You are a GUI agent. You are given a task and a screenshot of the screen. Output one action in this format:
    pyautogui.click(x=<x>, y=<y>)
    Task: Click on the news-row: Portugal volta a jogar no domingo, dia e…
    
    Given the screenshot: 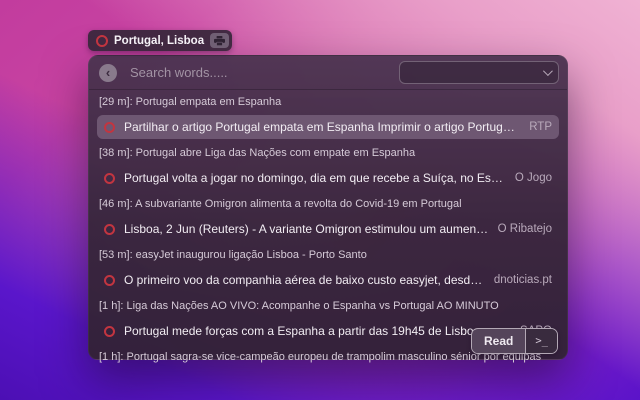 What is the action you would take?
    pyautogui.click(x=328, y=178)
    